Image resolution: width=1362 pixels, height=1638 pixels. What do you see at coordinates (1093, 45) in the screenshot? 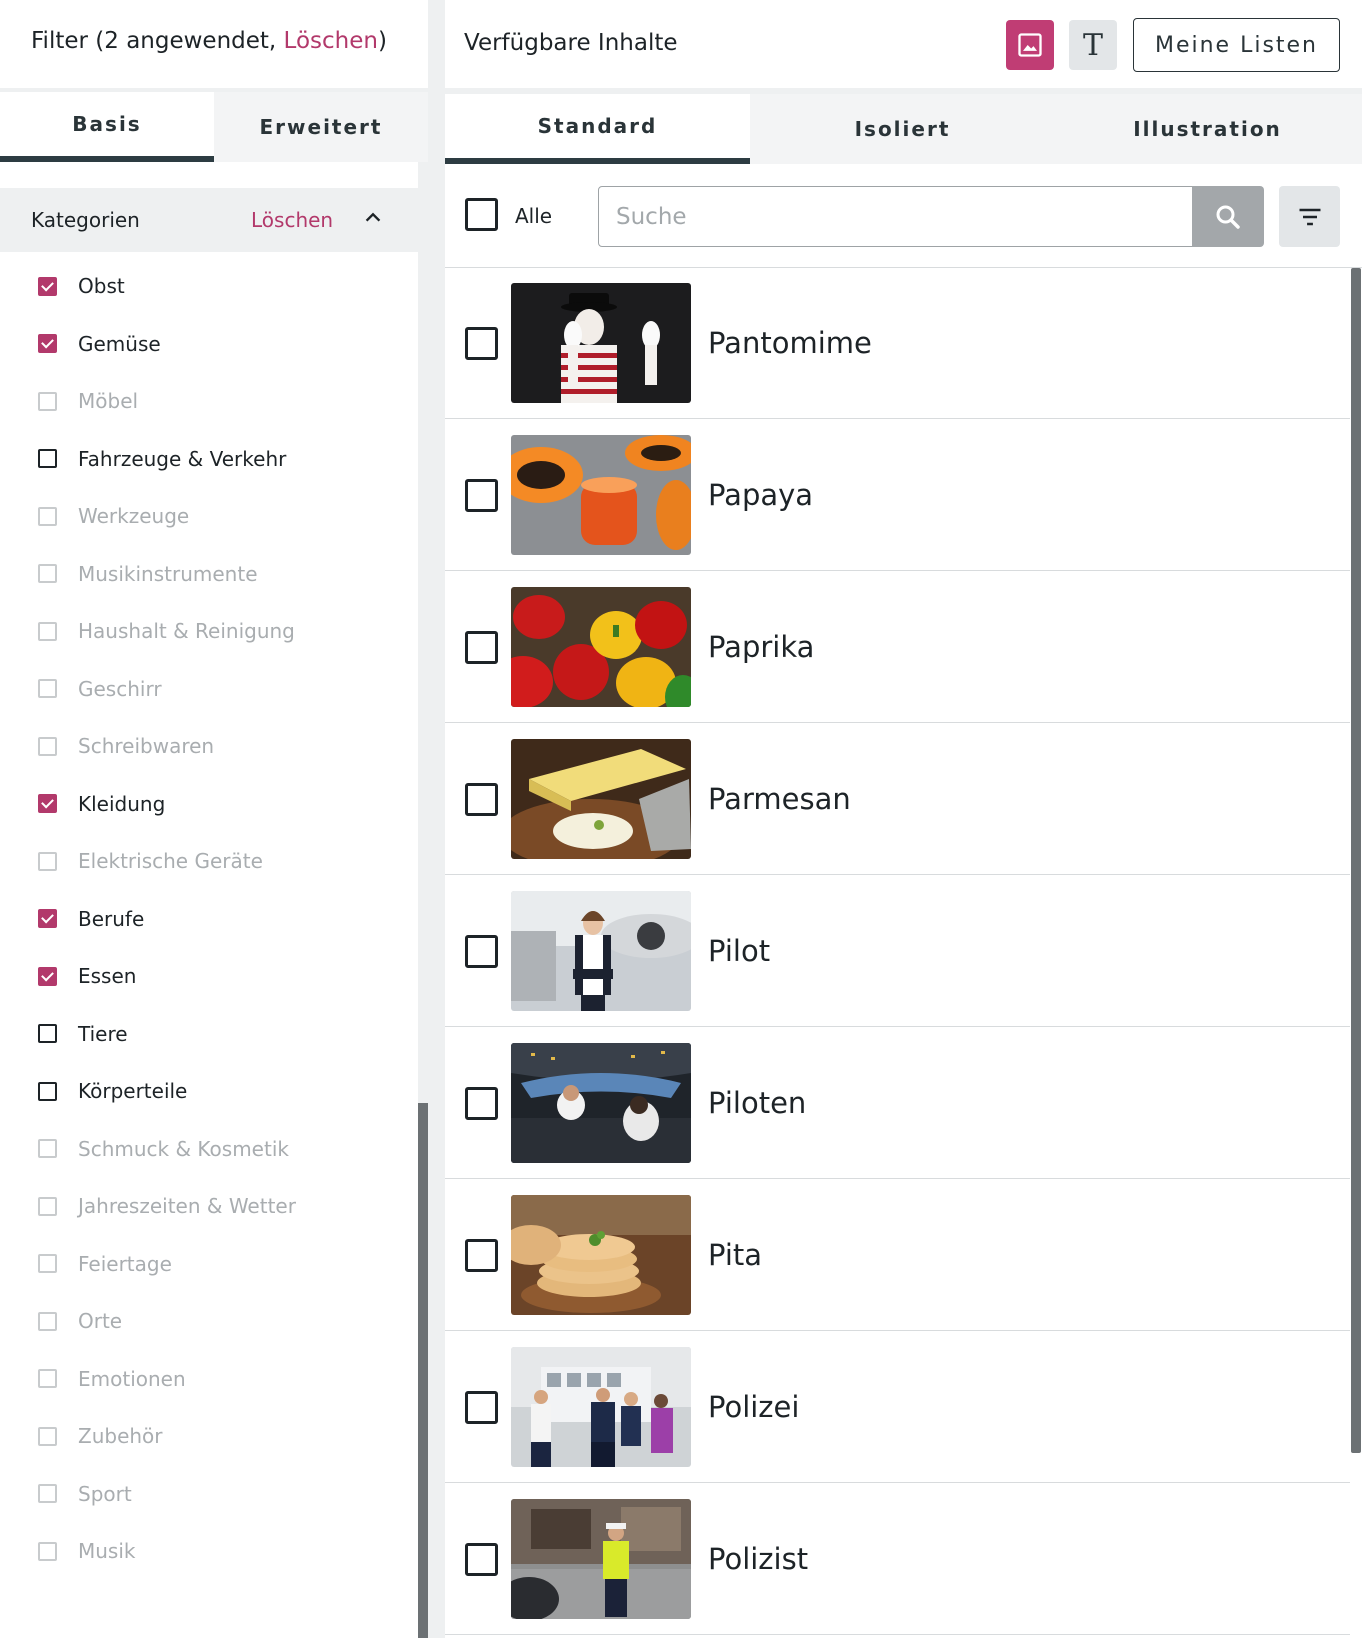
I see `text-mode-button: T` at bounding box center [1093, 45].